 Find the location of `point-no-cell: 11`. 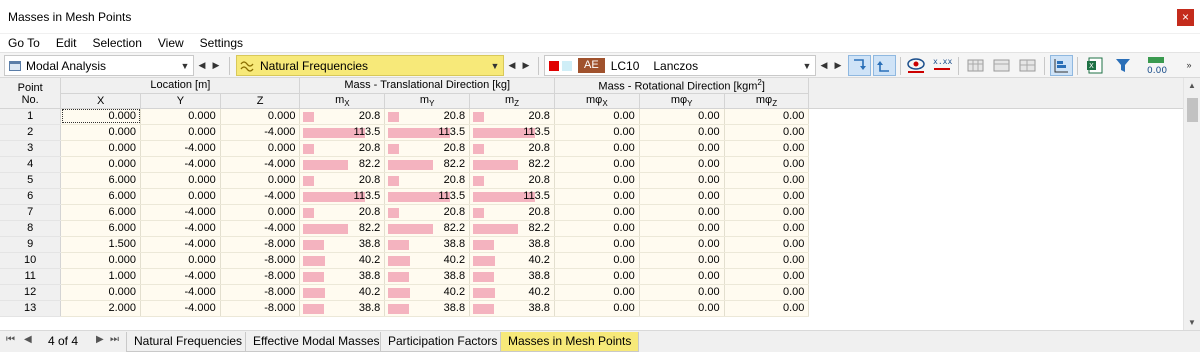

point-no-cell: 11 is located at coordinates (31, 276).